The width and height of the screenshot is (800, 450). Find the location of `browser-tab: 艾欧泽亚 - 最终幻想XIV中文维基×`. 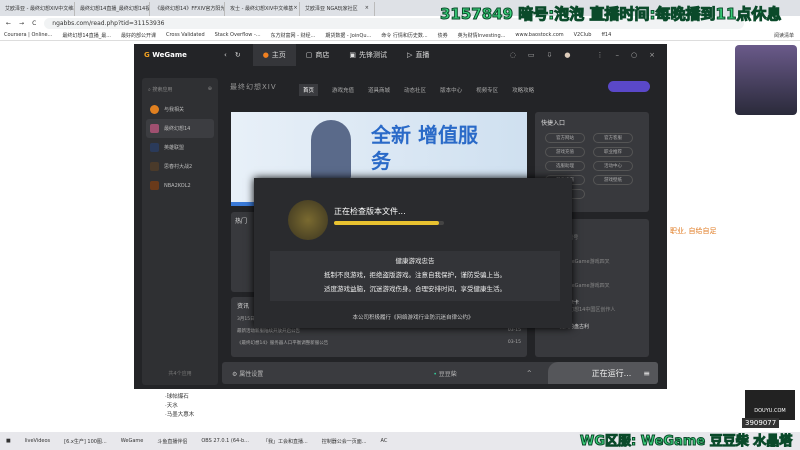

browser-tab: 艾欧泽亚 - 最终幻想XIV中文维基× is located at coordinates (37, 9).